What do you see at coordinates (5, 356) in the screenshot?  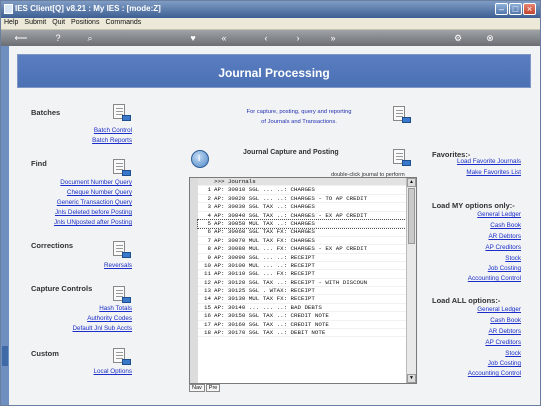 I see `side-arrow-icon` at bounding box center [5, 356].